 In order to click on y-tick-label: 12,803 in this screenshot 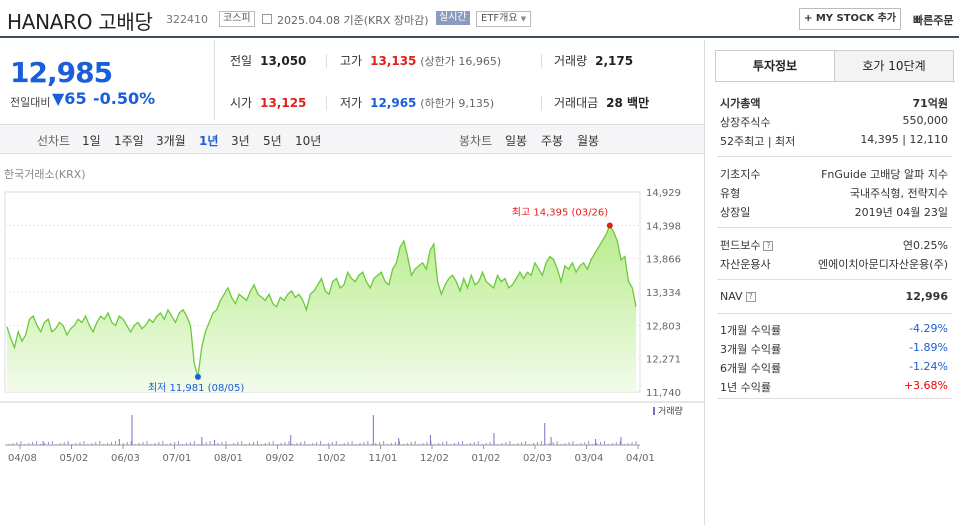, I will do `click(663, 326)`.